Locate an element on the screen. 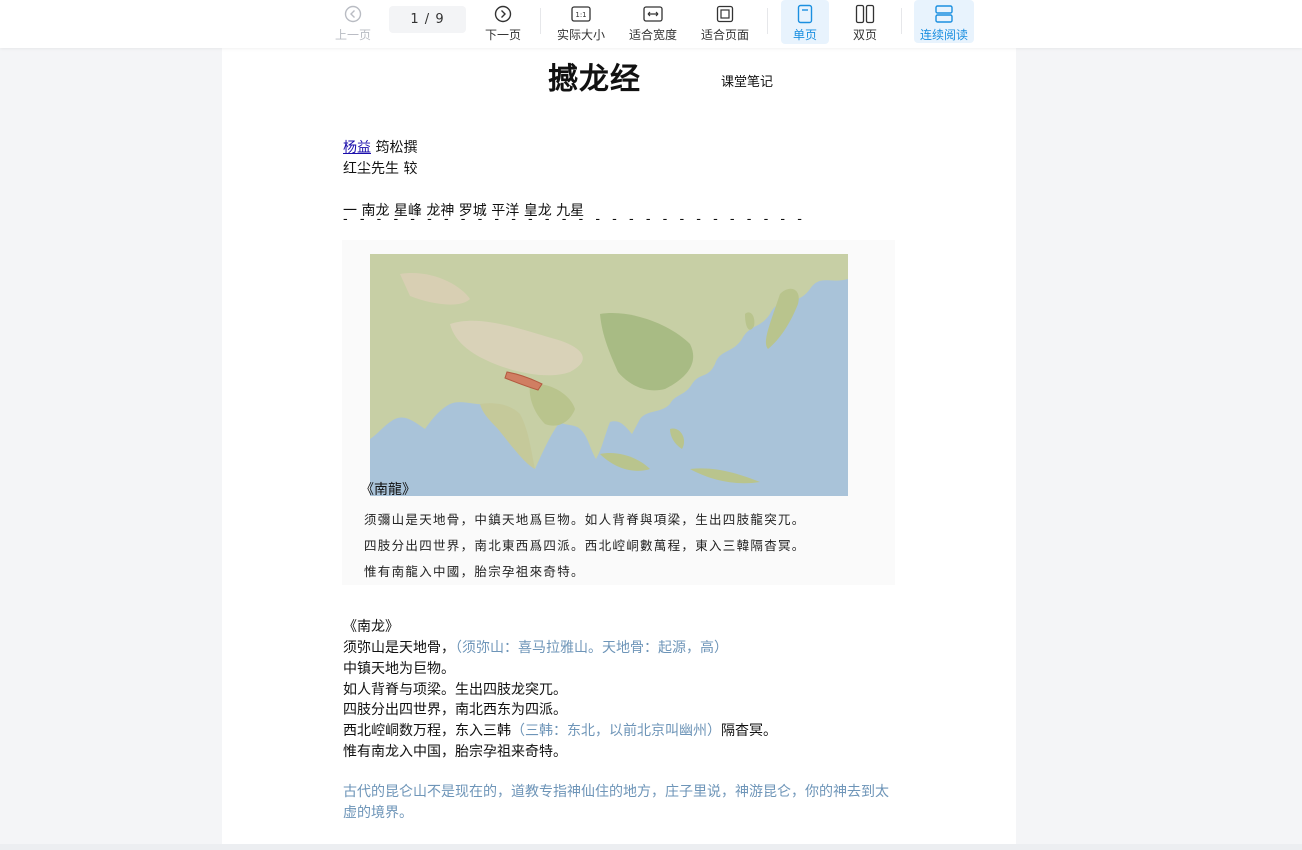 The width and height of the screenshot is (1302, 850). single-page-button: 单页 is located at coordinates (805, 22).